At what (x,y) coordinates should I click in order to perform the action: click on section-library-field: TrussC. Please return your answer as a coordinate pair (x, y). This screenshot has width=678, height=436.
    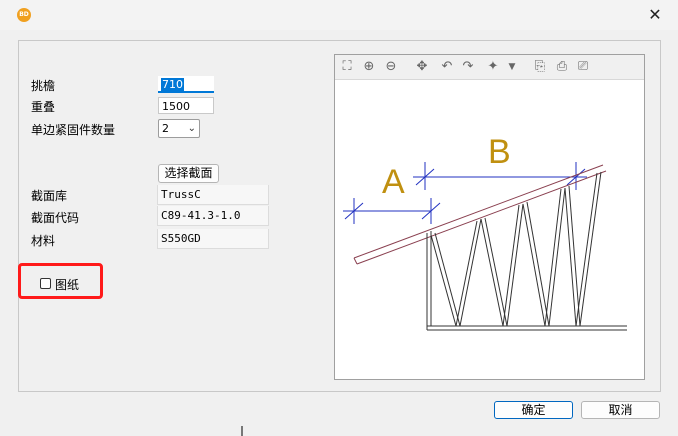
    Looking at the image, I should click on (213, 195).